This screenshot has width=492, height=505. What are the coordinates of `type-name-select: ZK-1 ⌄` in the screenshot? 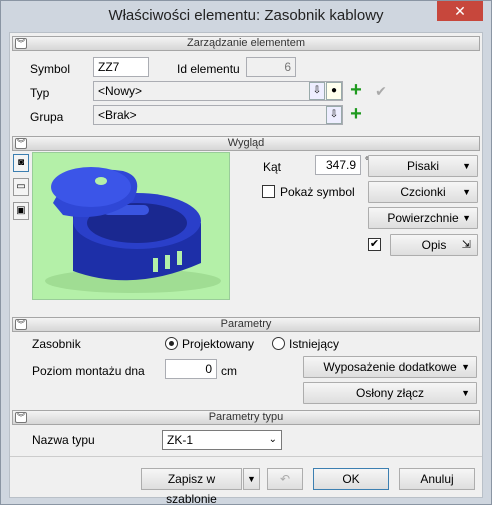 It's located at (222, 440).